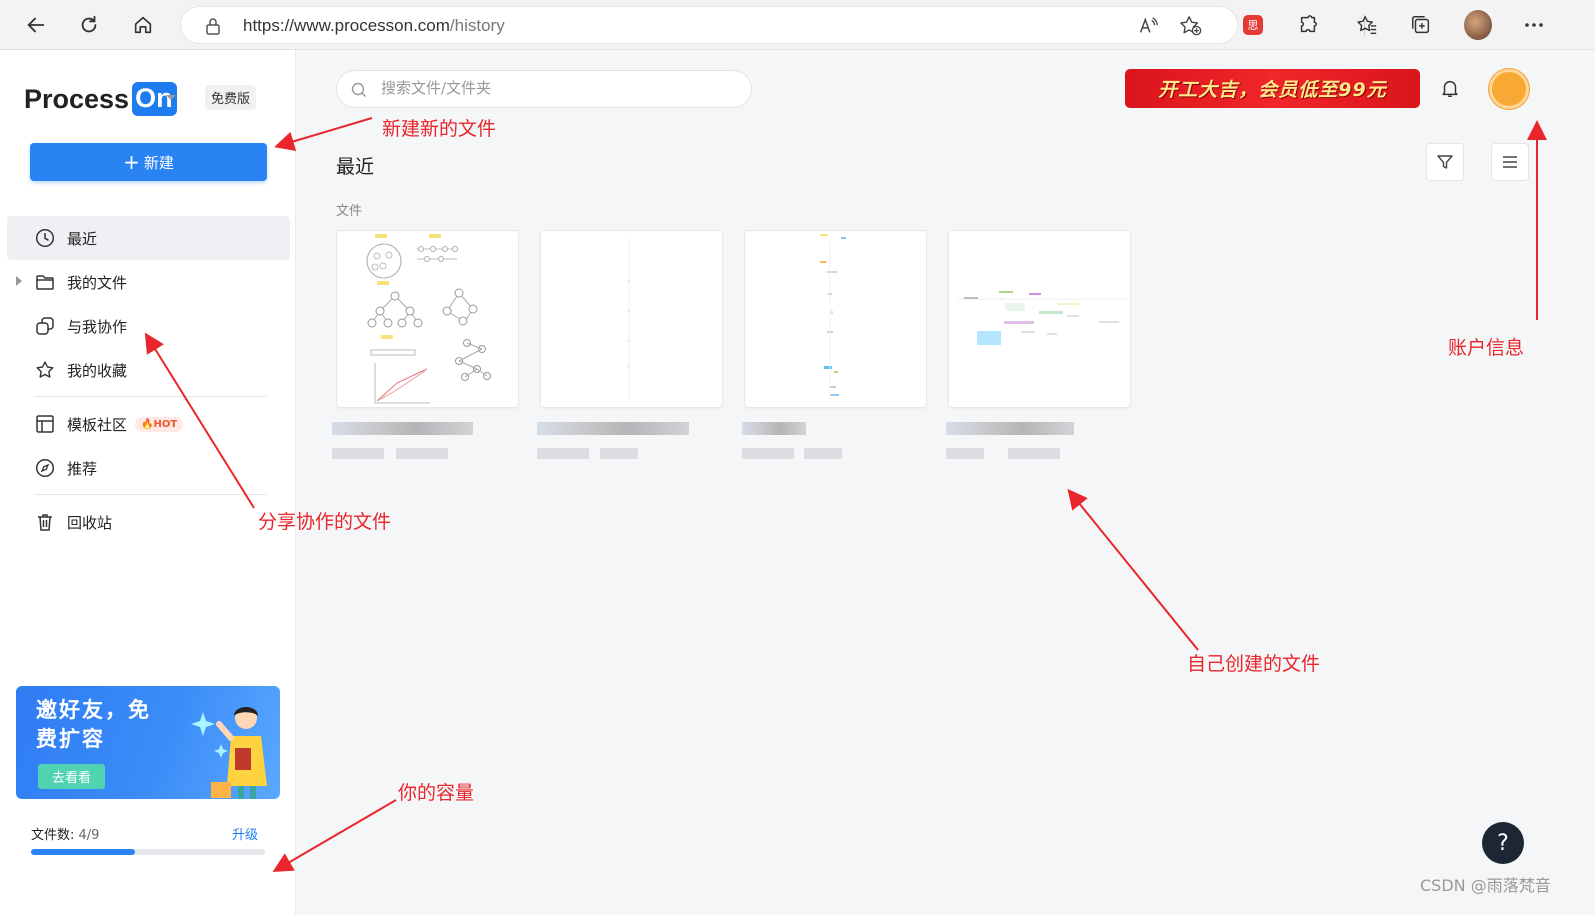 This screenshot has height=915, width=1595. Describe the element at coordinates (358, 89) in the screenshot. I see `search-icon` at that location.